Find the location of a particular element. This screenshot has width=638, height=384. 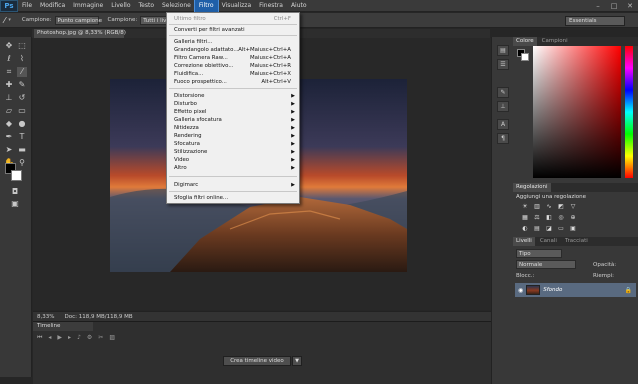

layer-row: ◉ Sfondo 🔒 is located at coordinates (575, 290).